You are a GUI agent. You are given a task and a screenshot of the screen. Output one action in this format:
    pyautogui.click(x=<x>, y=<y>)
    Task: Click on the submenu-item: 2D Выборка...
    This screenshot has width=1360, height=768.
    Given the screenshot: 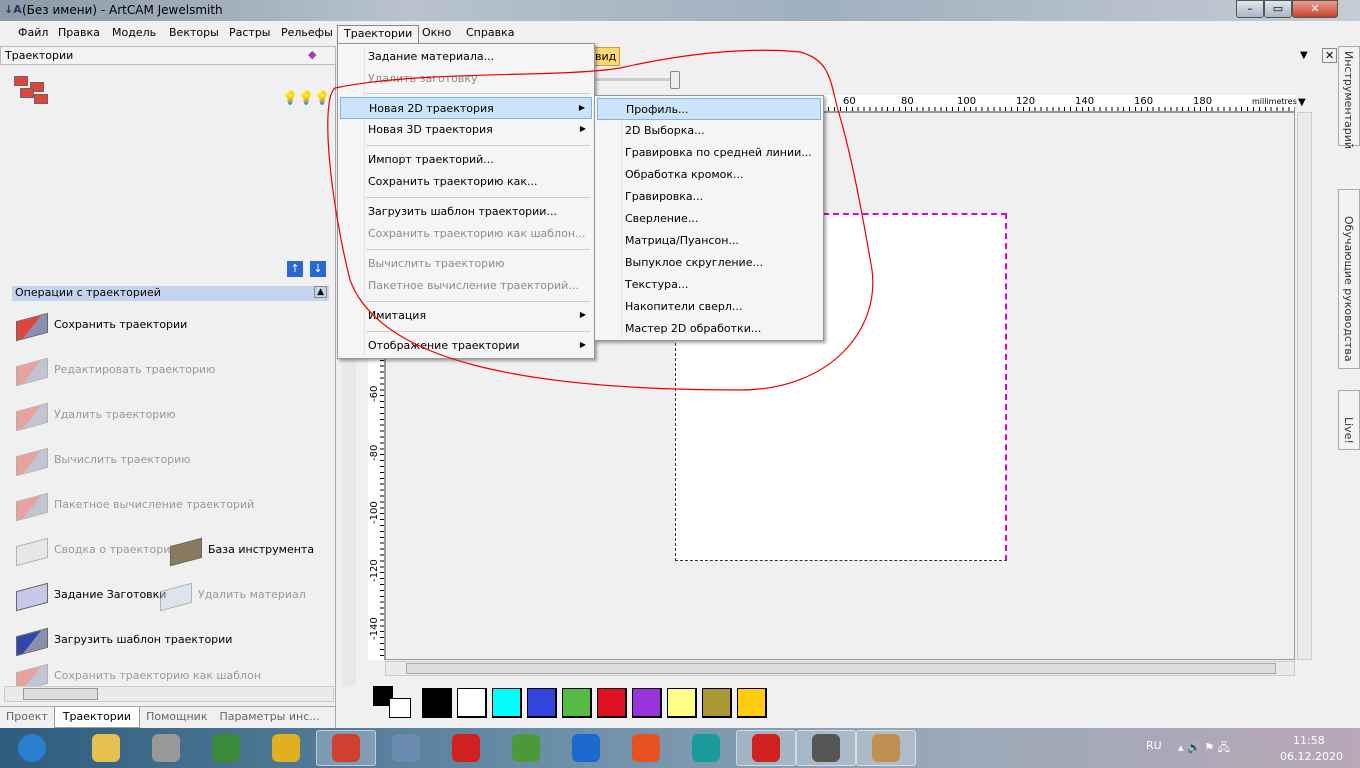 What is the action you would take?
    pyautogui.click(x=709, y=131)
    